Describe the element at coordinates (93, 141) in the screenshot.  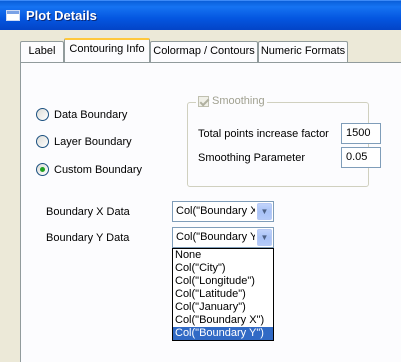
I see `radio-label: Layer Boundary` at that location.